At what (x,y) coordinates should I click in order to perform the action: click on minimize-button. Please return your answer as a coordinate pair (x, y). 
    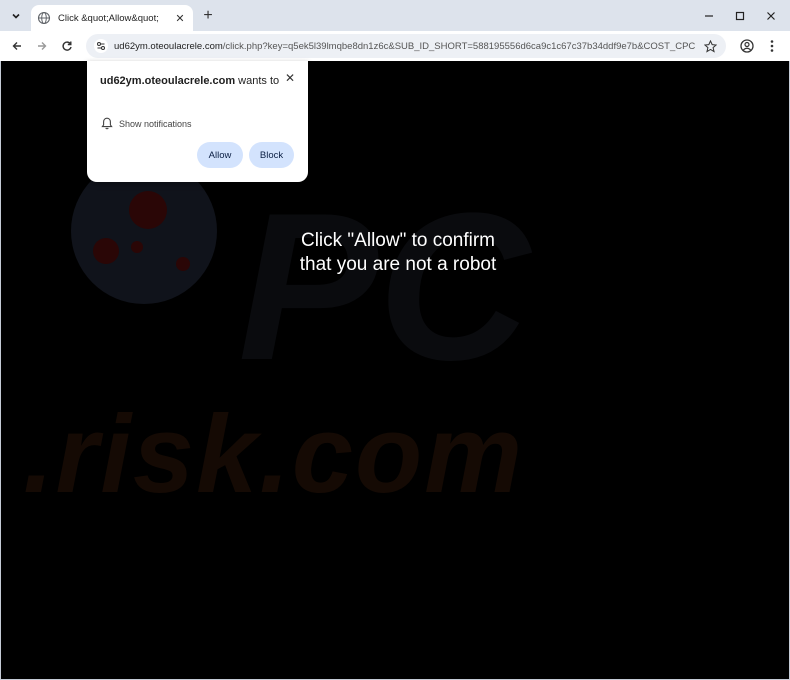
    Looking at the image, I should click on (709, 16).